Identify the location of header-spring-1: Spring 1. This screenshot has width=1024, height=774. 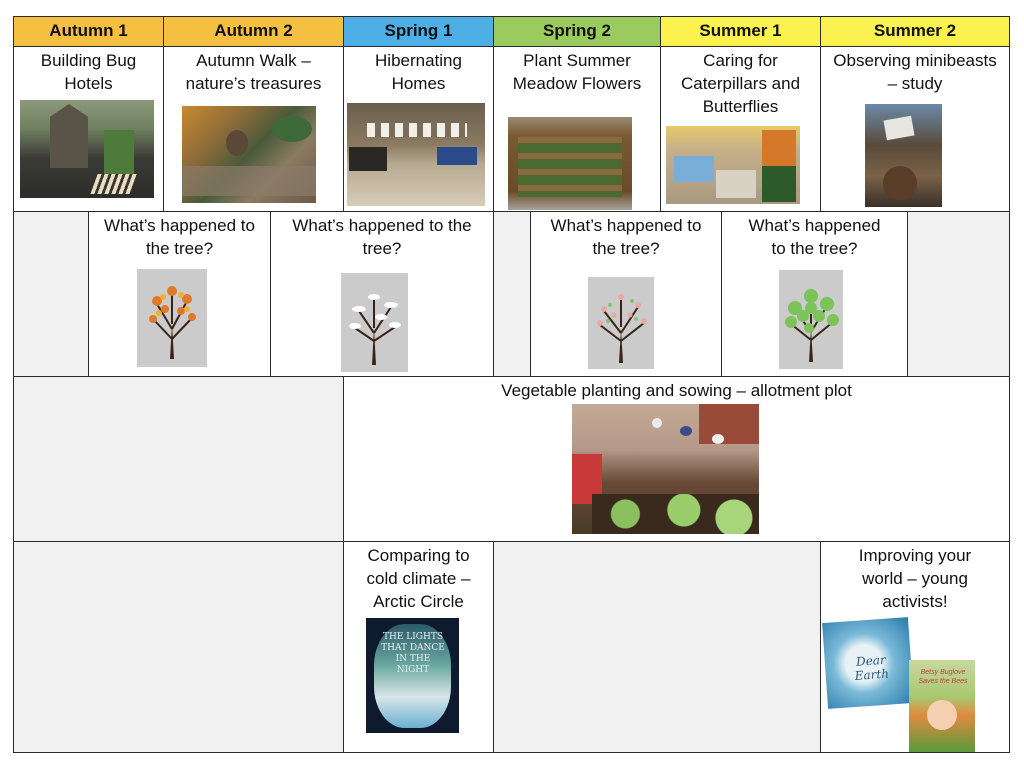
(418, 31).